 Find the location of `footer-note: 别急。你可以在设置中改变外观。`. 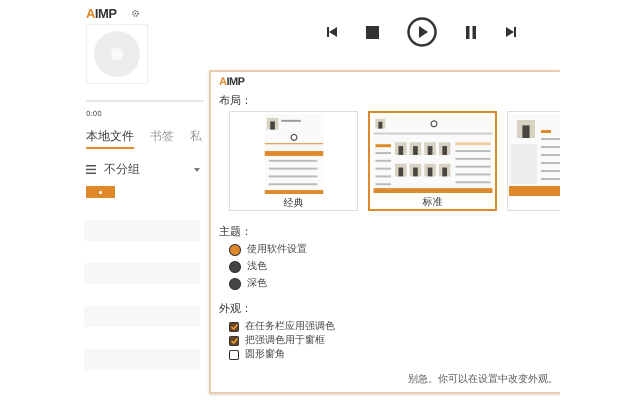

footer-note: 别急。你可以在设置中改变外观。 is located at coordinates (483, 380).